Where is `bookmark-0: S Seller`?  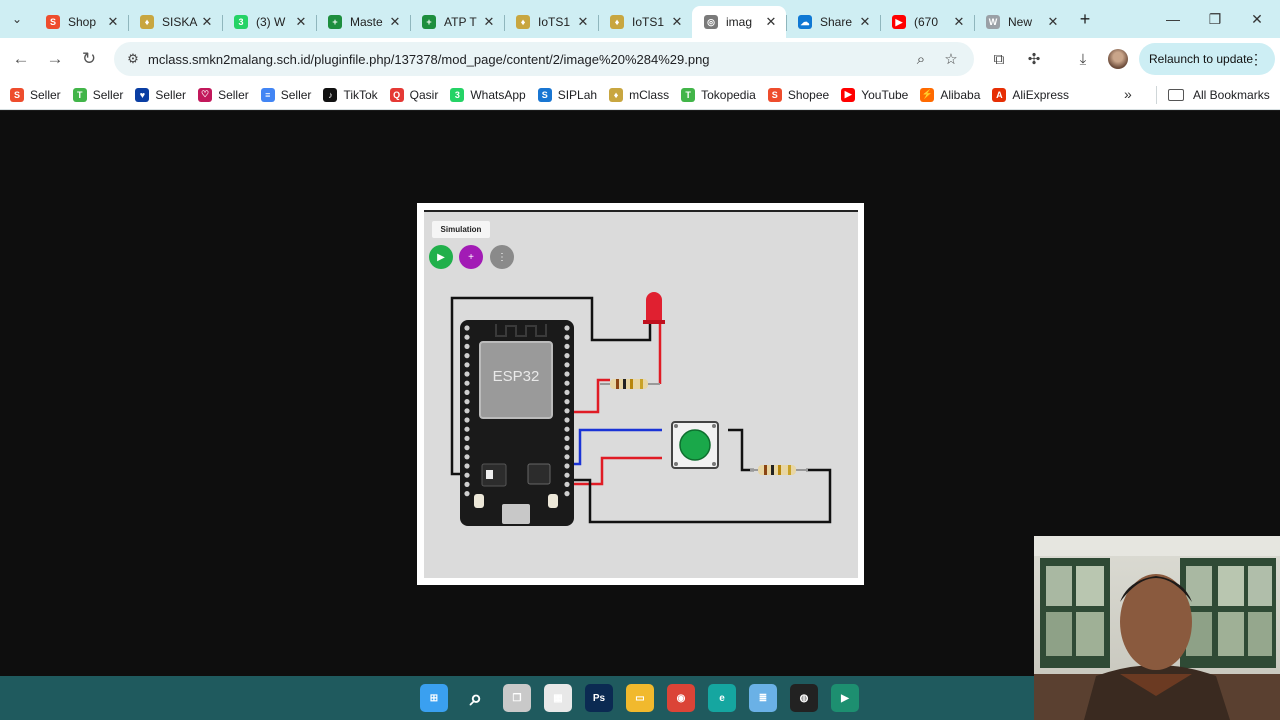 bookmark-0: S Seller is located at coordinates (35, 95).